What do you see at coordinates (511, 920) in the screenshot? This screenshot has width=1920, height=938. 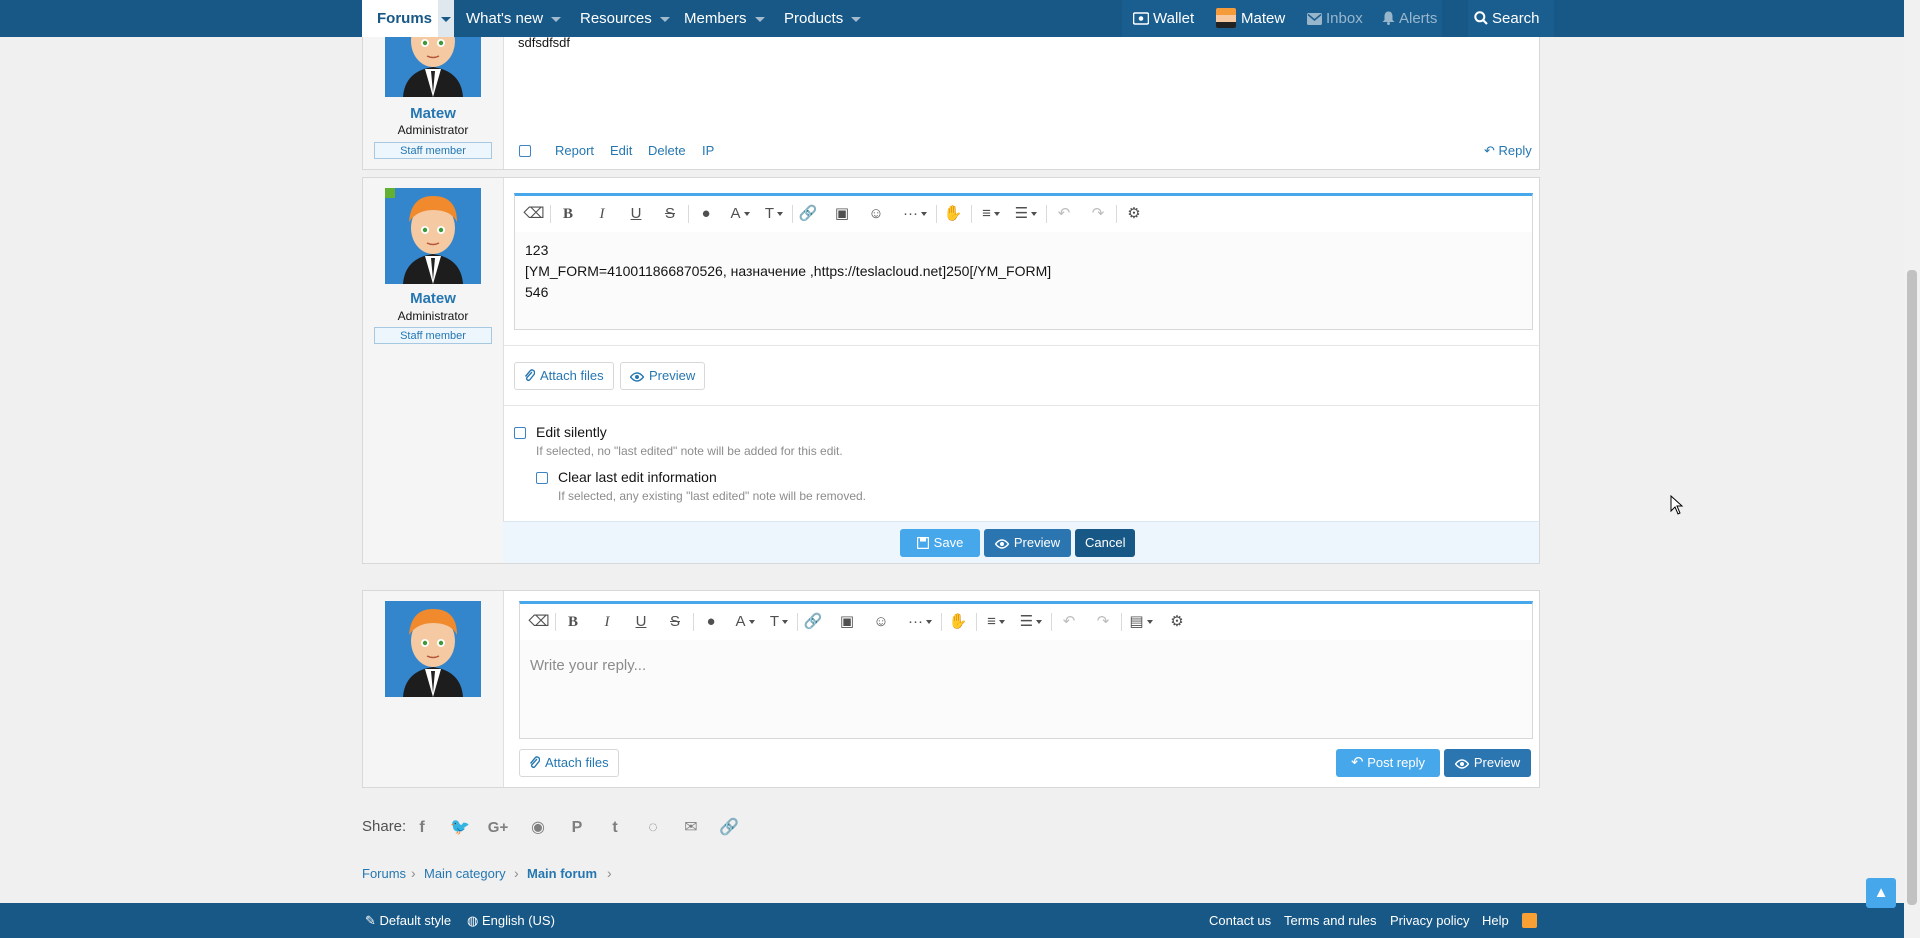 I see `language-chooser: ◍ English (US)` at bounding box center [511, 920].